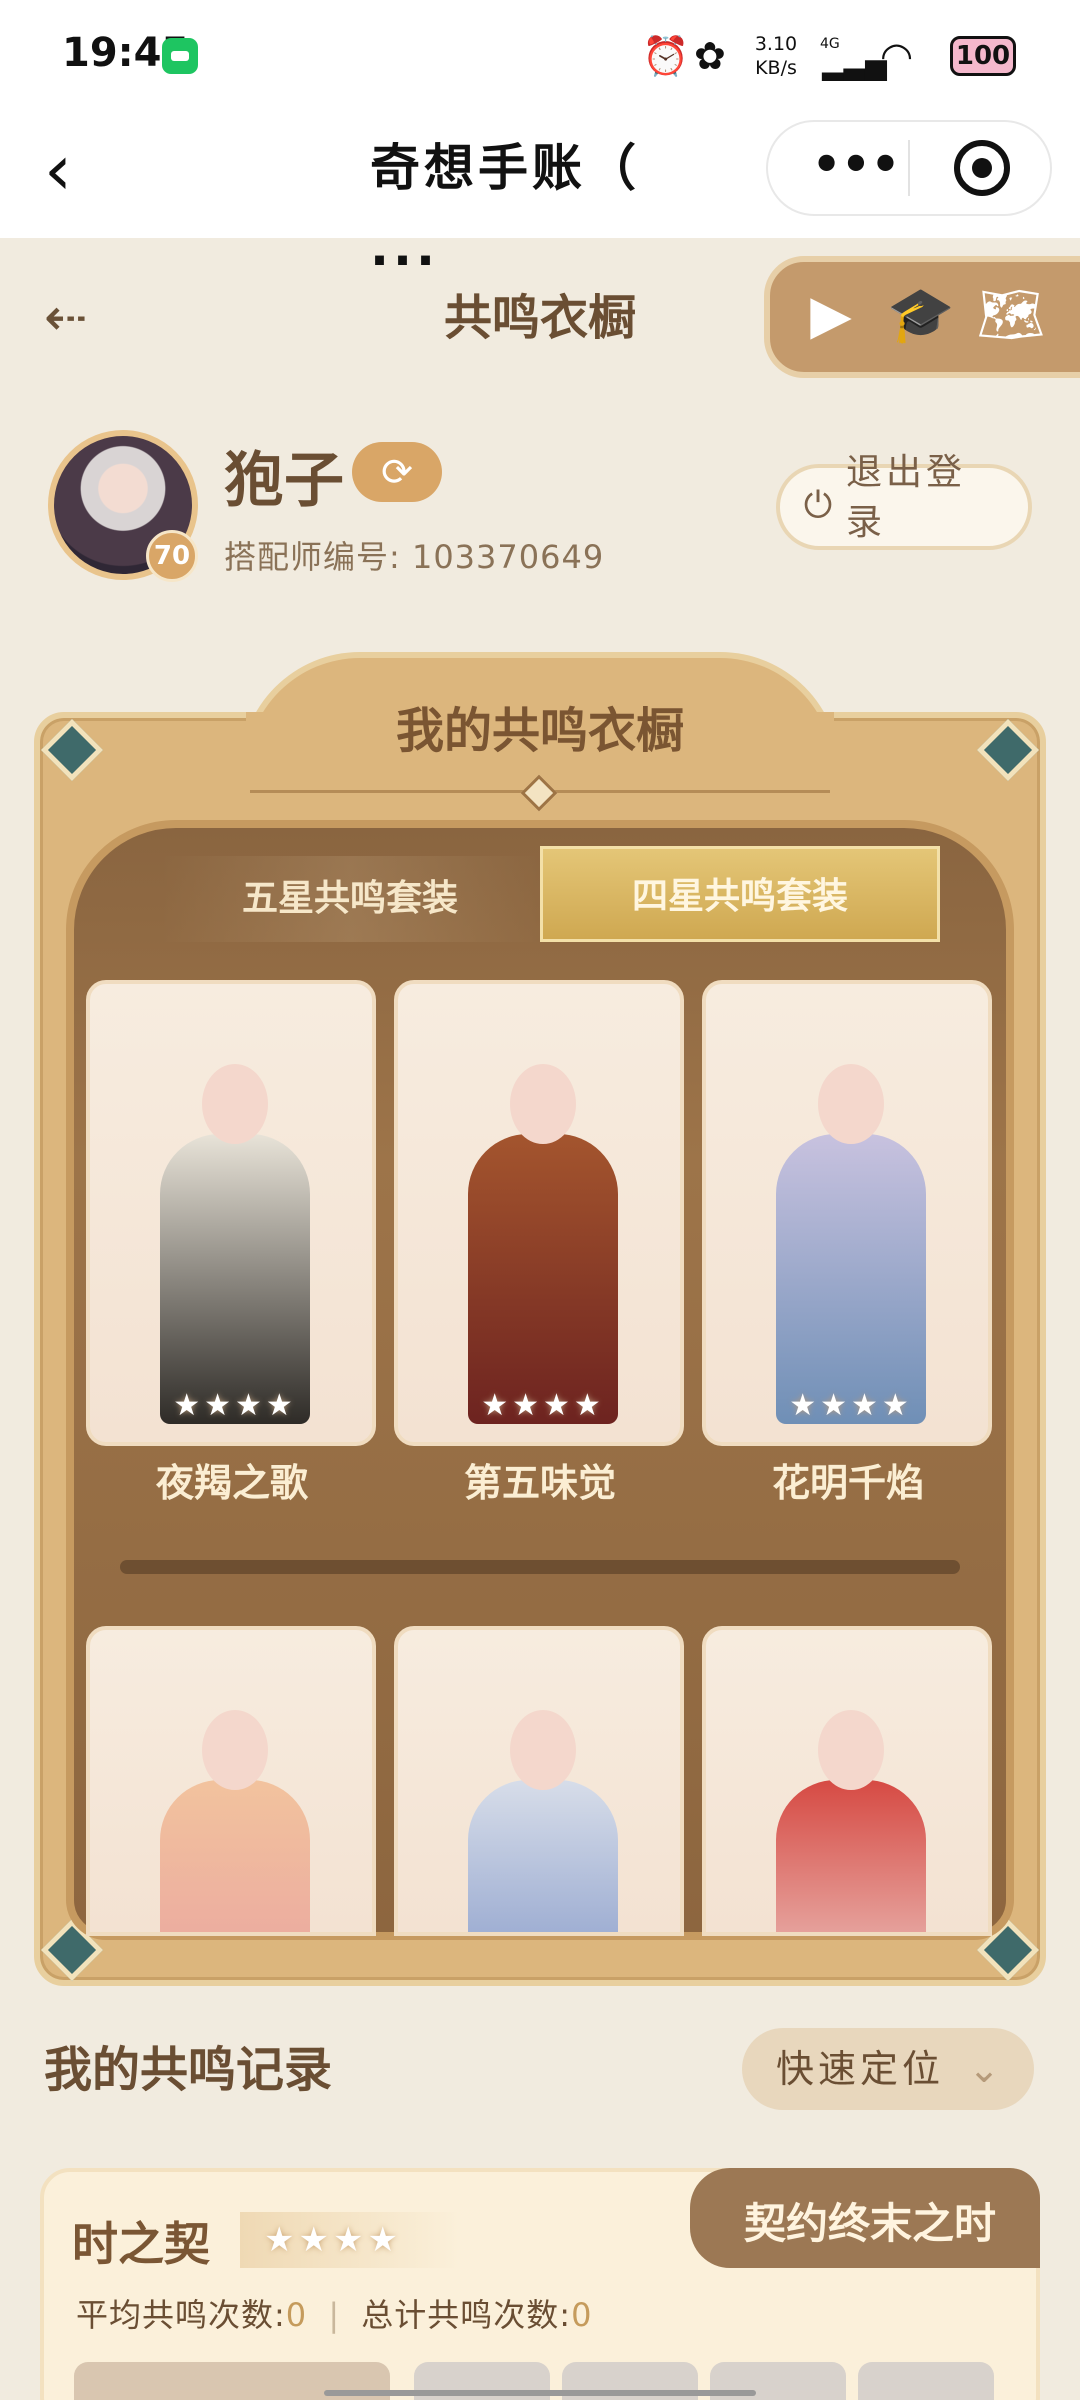 The height and width of the screenshot is (2400, 1080). What do you see at coordinates (710, 56) in the screenshot?
I see `flower-icon: ✿` at bounding box center [710, 56].